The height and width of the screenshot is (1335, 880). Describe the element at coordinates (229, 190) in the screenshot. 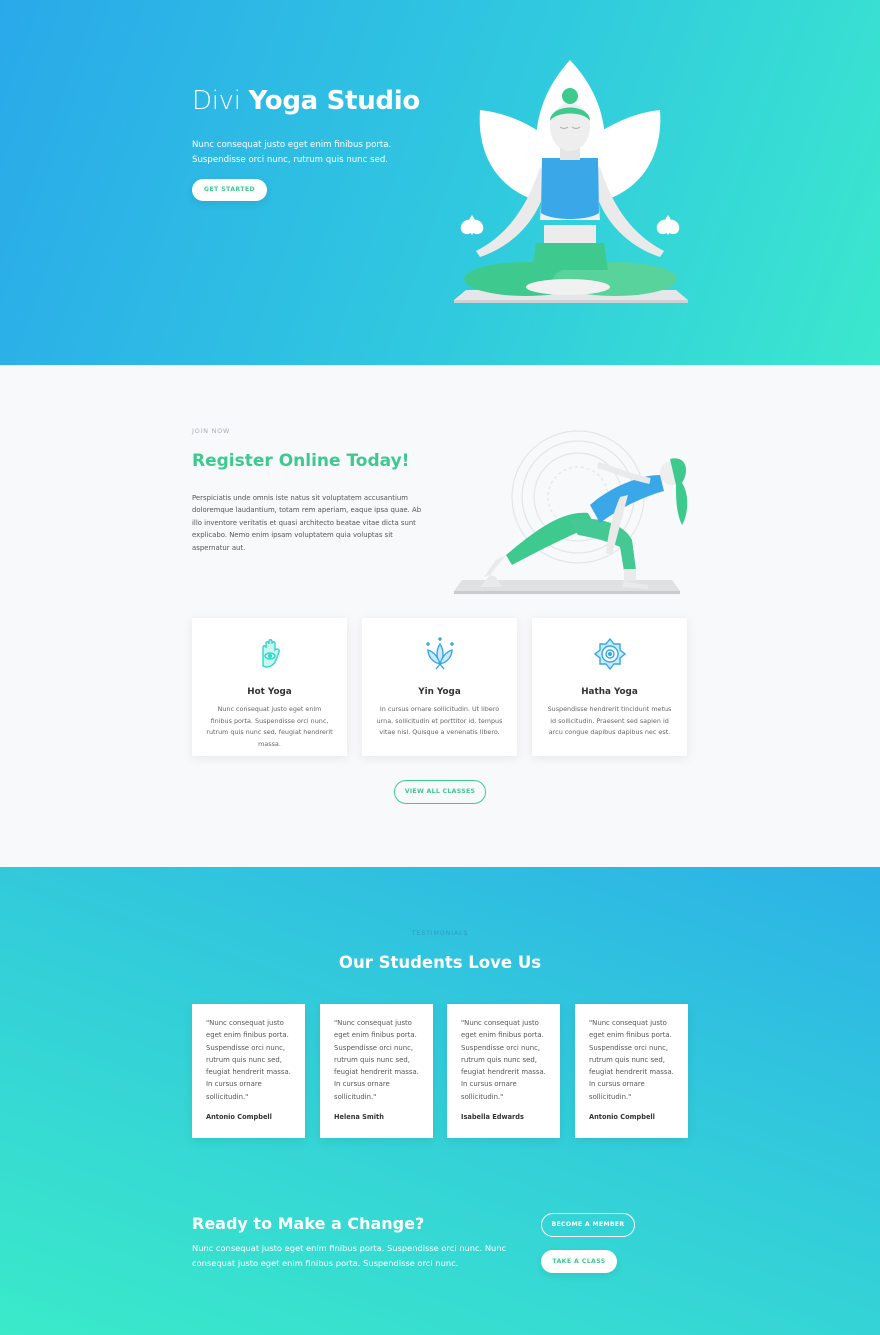

I see `get-started-button: GET STARTED` at that location.